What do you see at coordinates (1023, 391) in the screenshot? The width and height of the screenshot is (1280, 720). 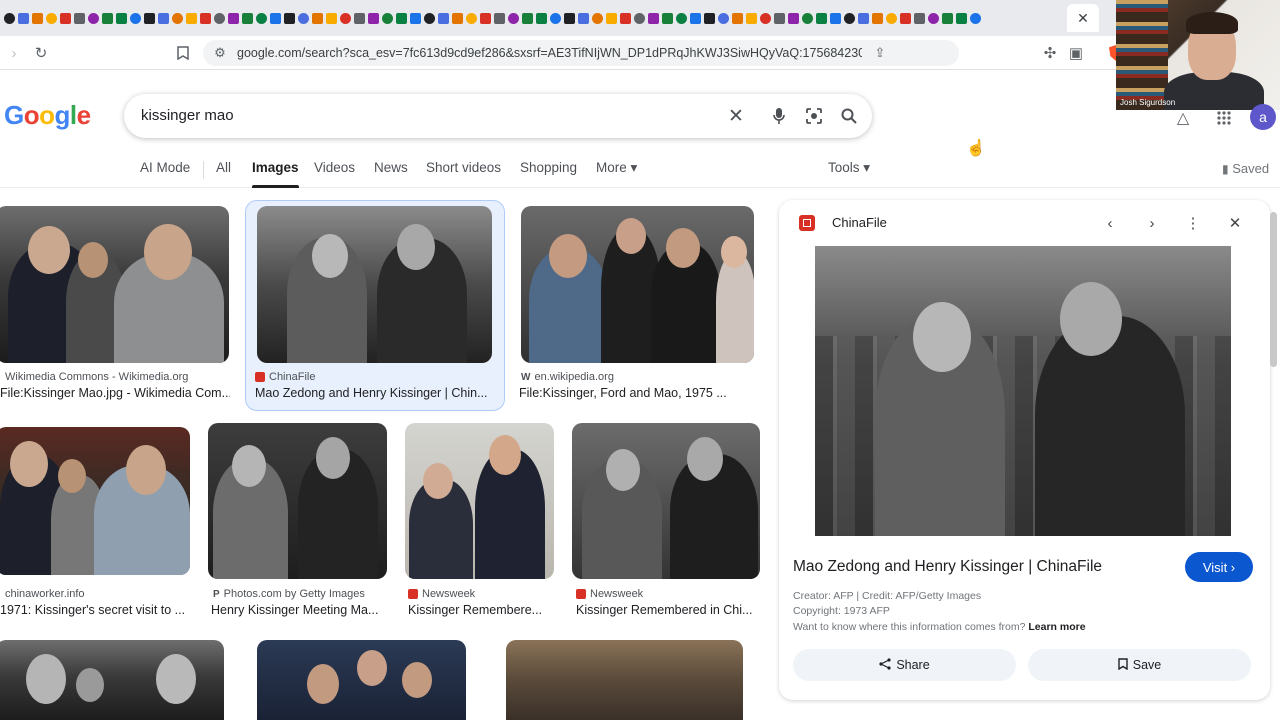 I see `preview-image: ⊙` at bounding box center [1023, 391].